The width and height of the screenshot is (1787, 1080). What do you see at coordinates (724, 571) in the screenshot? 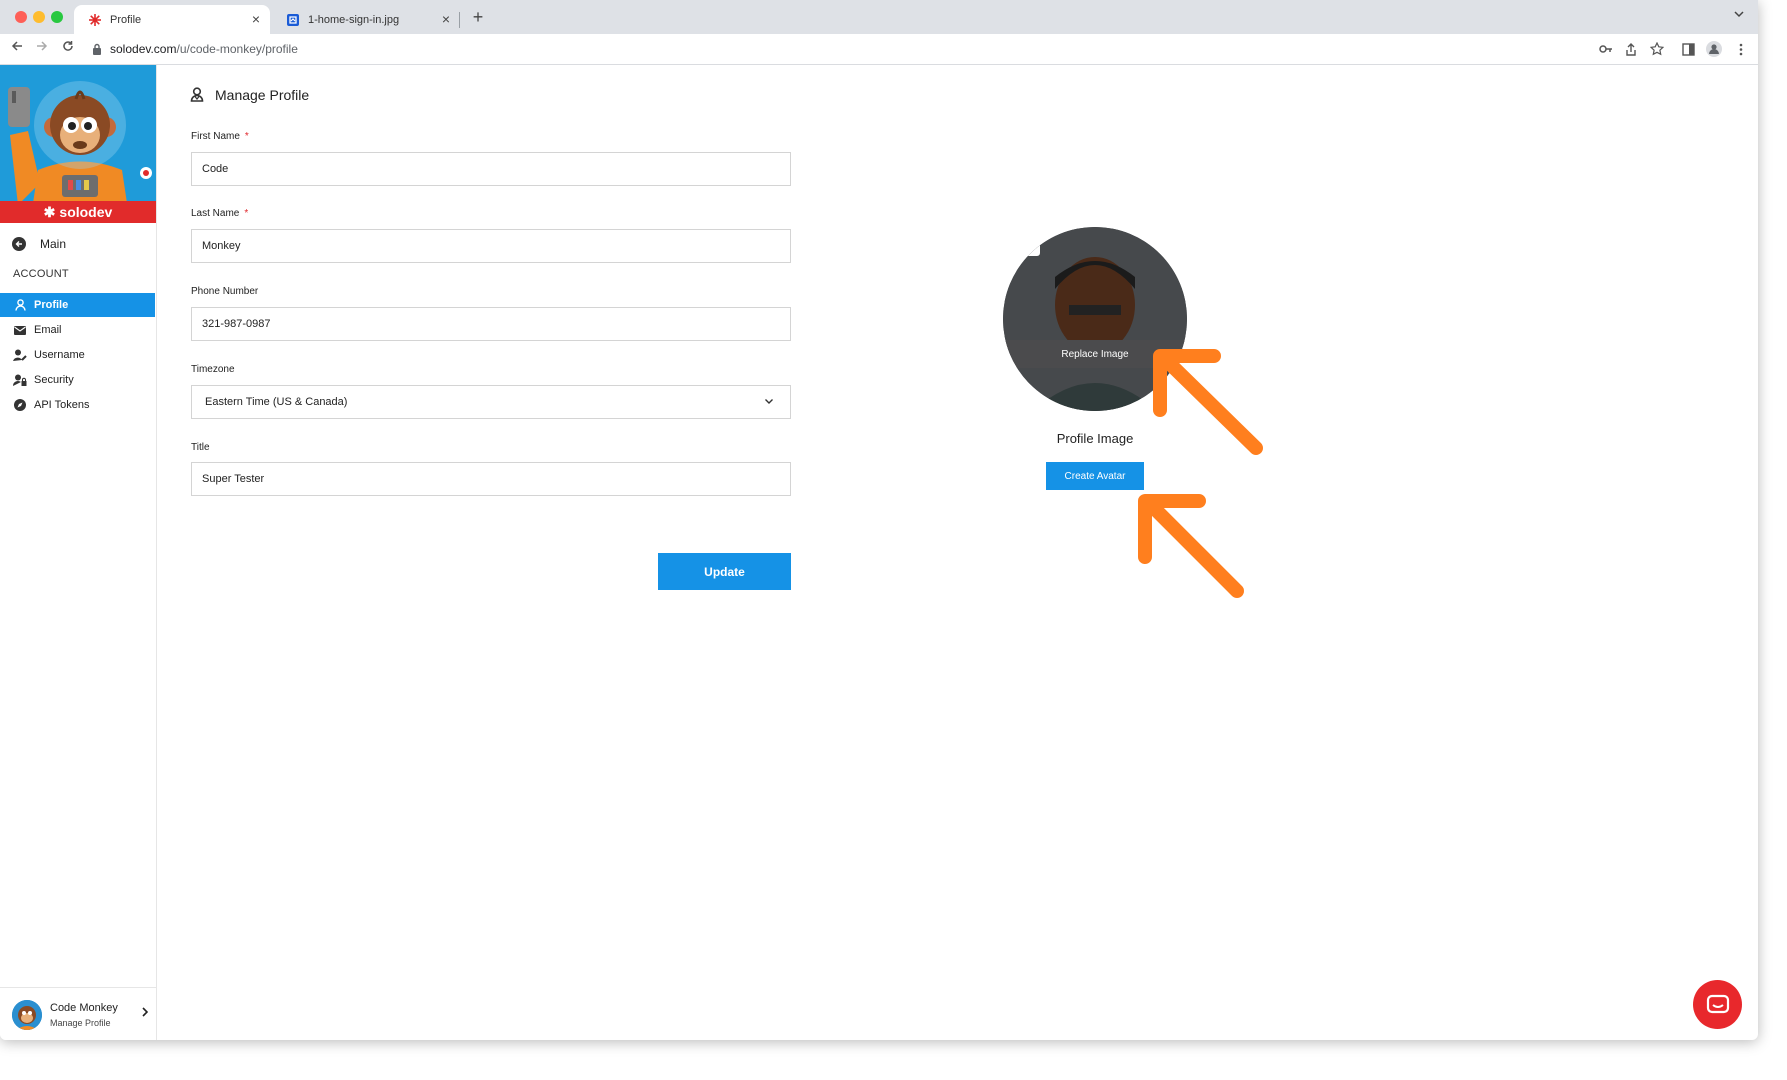
I see `update-button: Update` at bounding box center [724, 571].